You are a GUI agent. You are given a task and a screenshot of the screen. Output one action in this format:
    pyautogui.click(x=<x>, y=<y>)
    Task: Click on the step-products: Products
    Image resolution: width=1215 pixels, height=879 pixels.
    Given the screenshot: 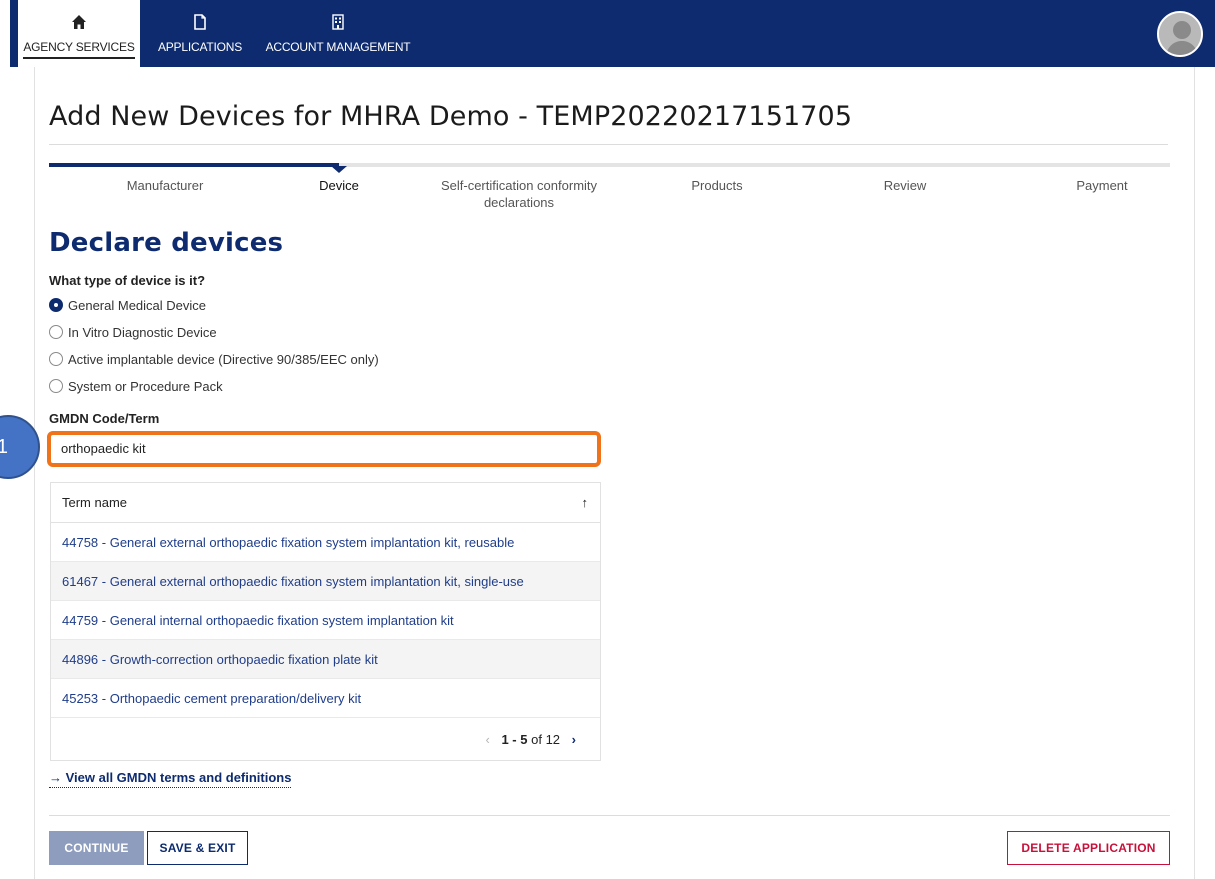 What is the action you would take?
    pyautogui.click(x=717, y=185)
    